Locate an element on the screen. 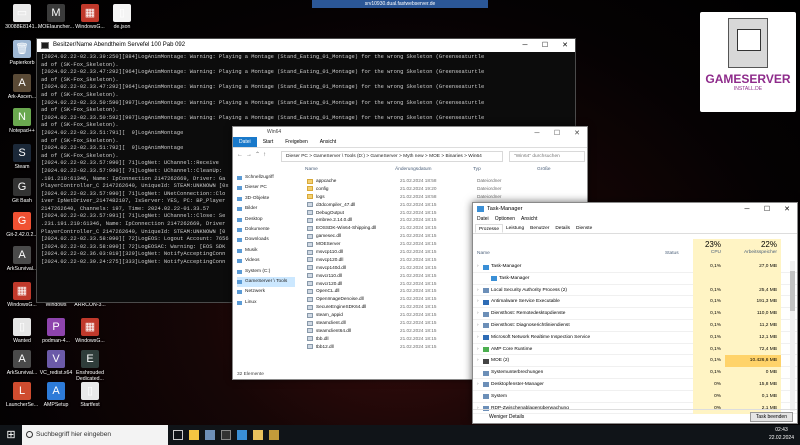 This screenshot has height=445, width=800. column-header: Änderungsdatum is located at coordinates (434, 170).